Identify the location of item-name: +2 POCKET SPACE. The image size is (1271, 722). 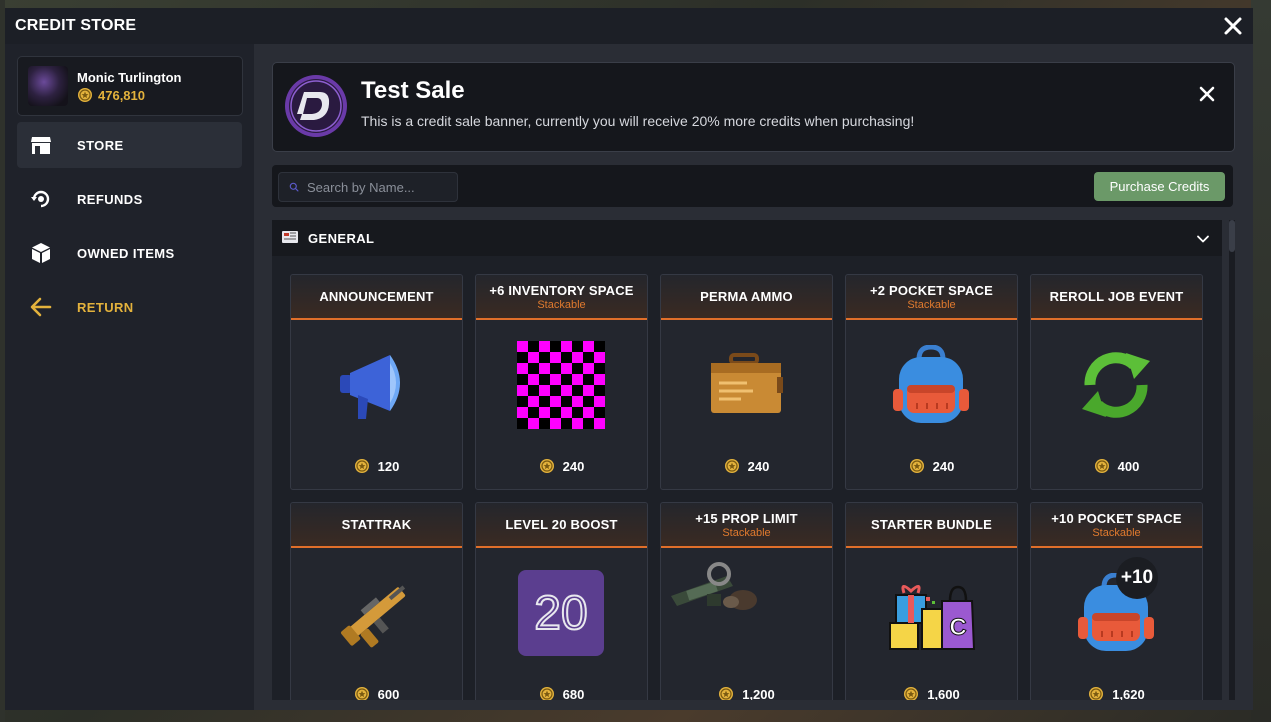
(931, 290).